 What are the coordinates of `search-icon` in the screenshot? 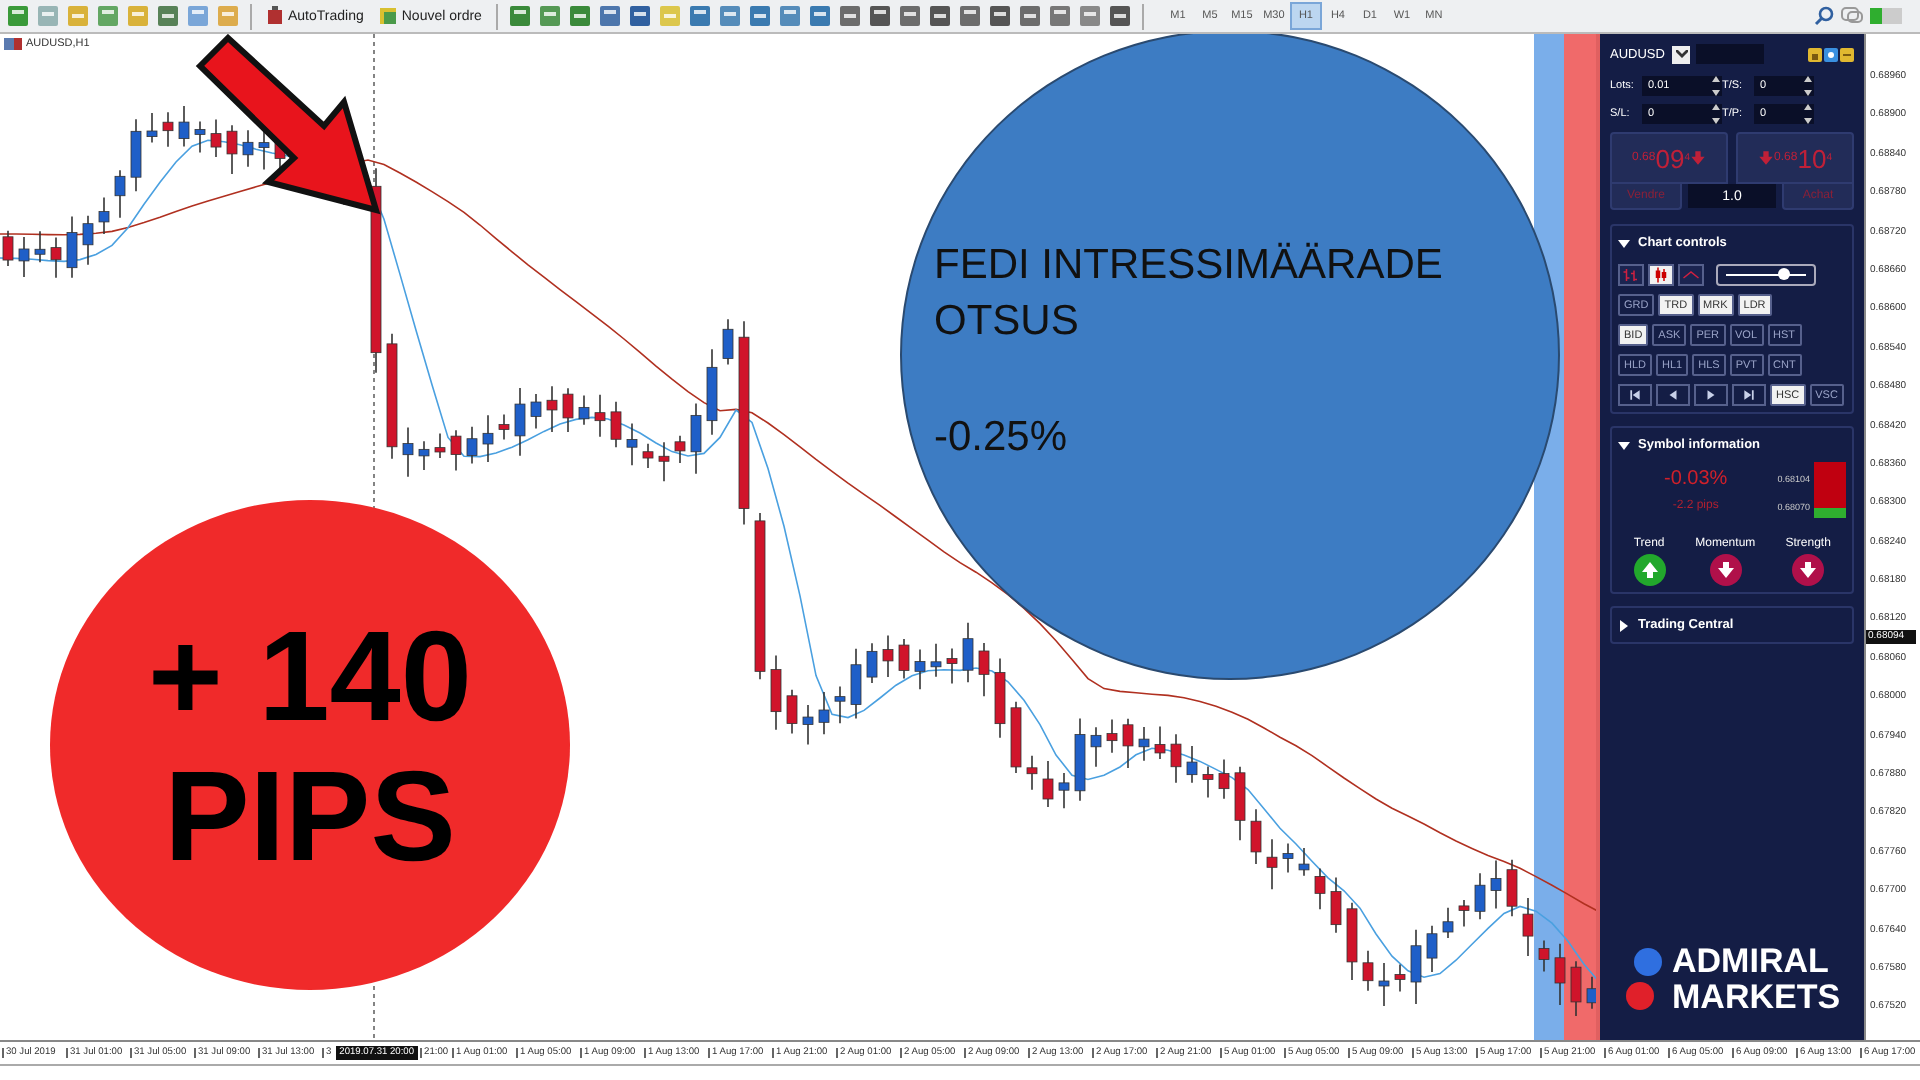 It's located at (1824, 16).